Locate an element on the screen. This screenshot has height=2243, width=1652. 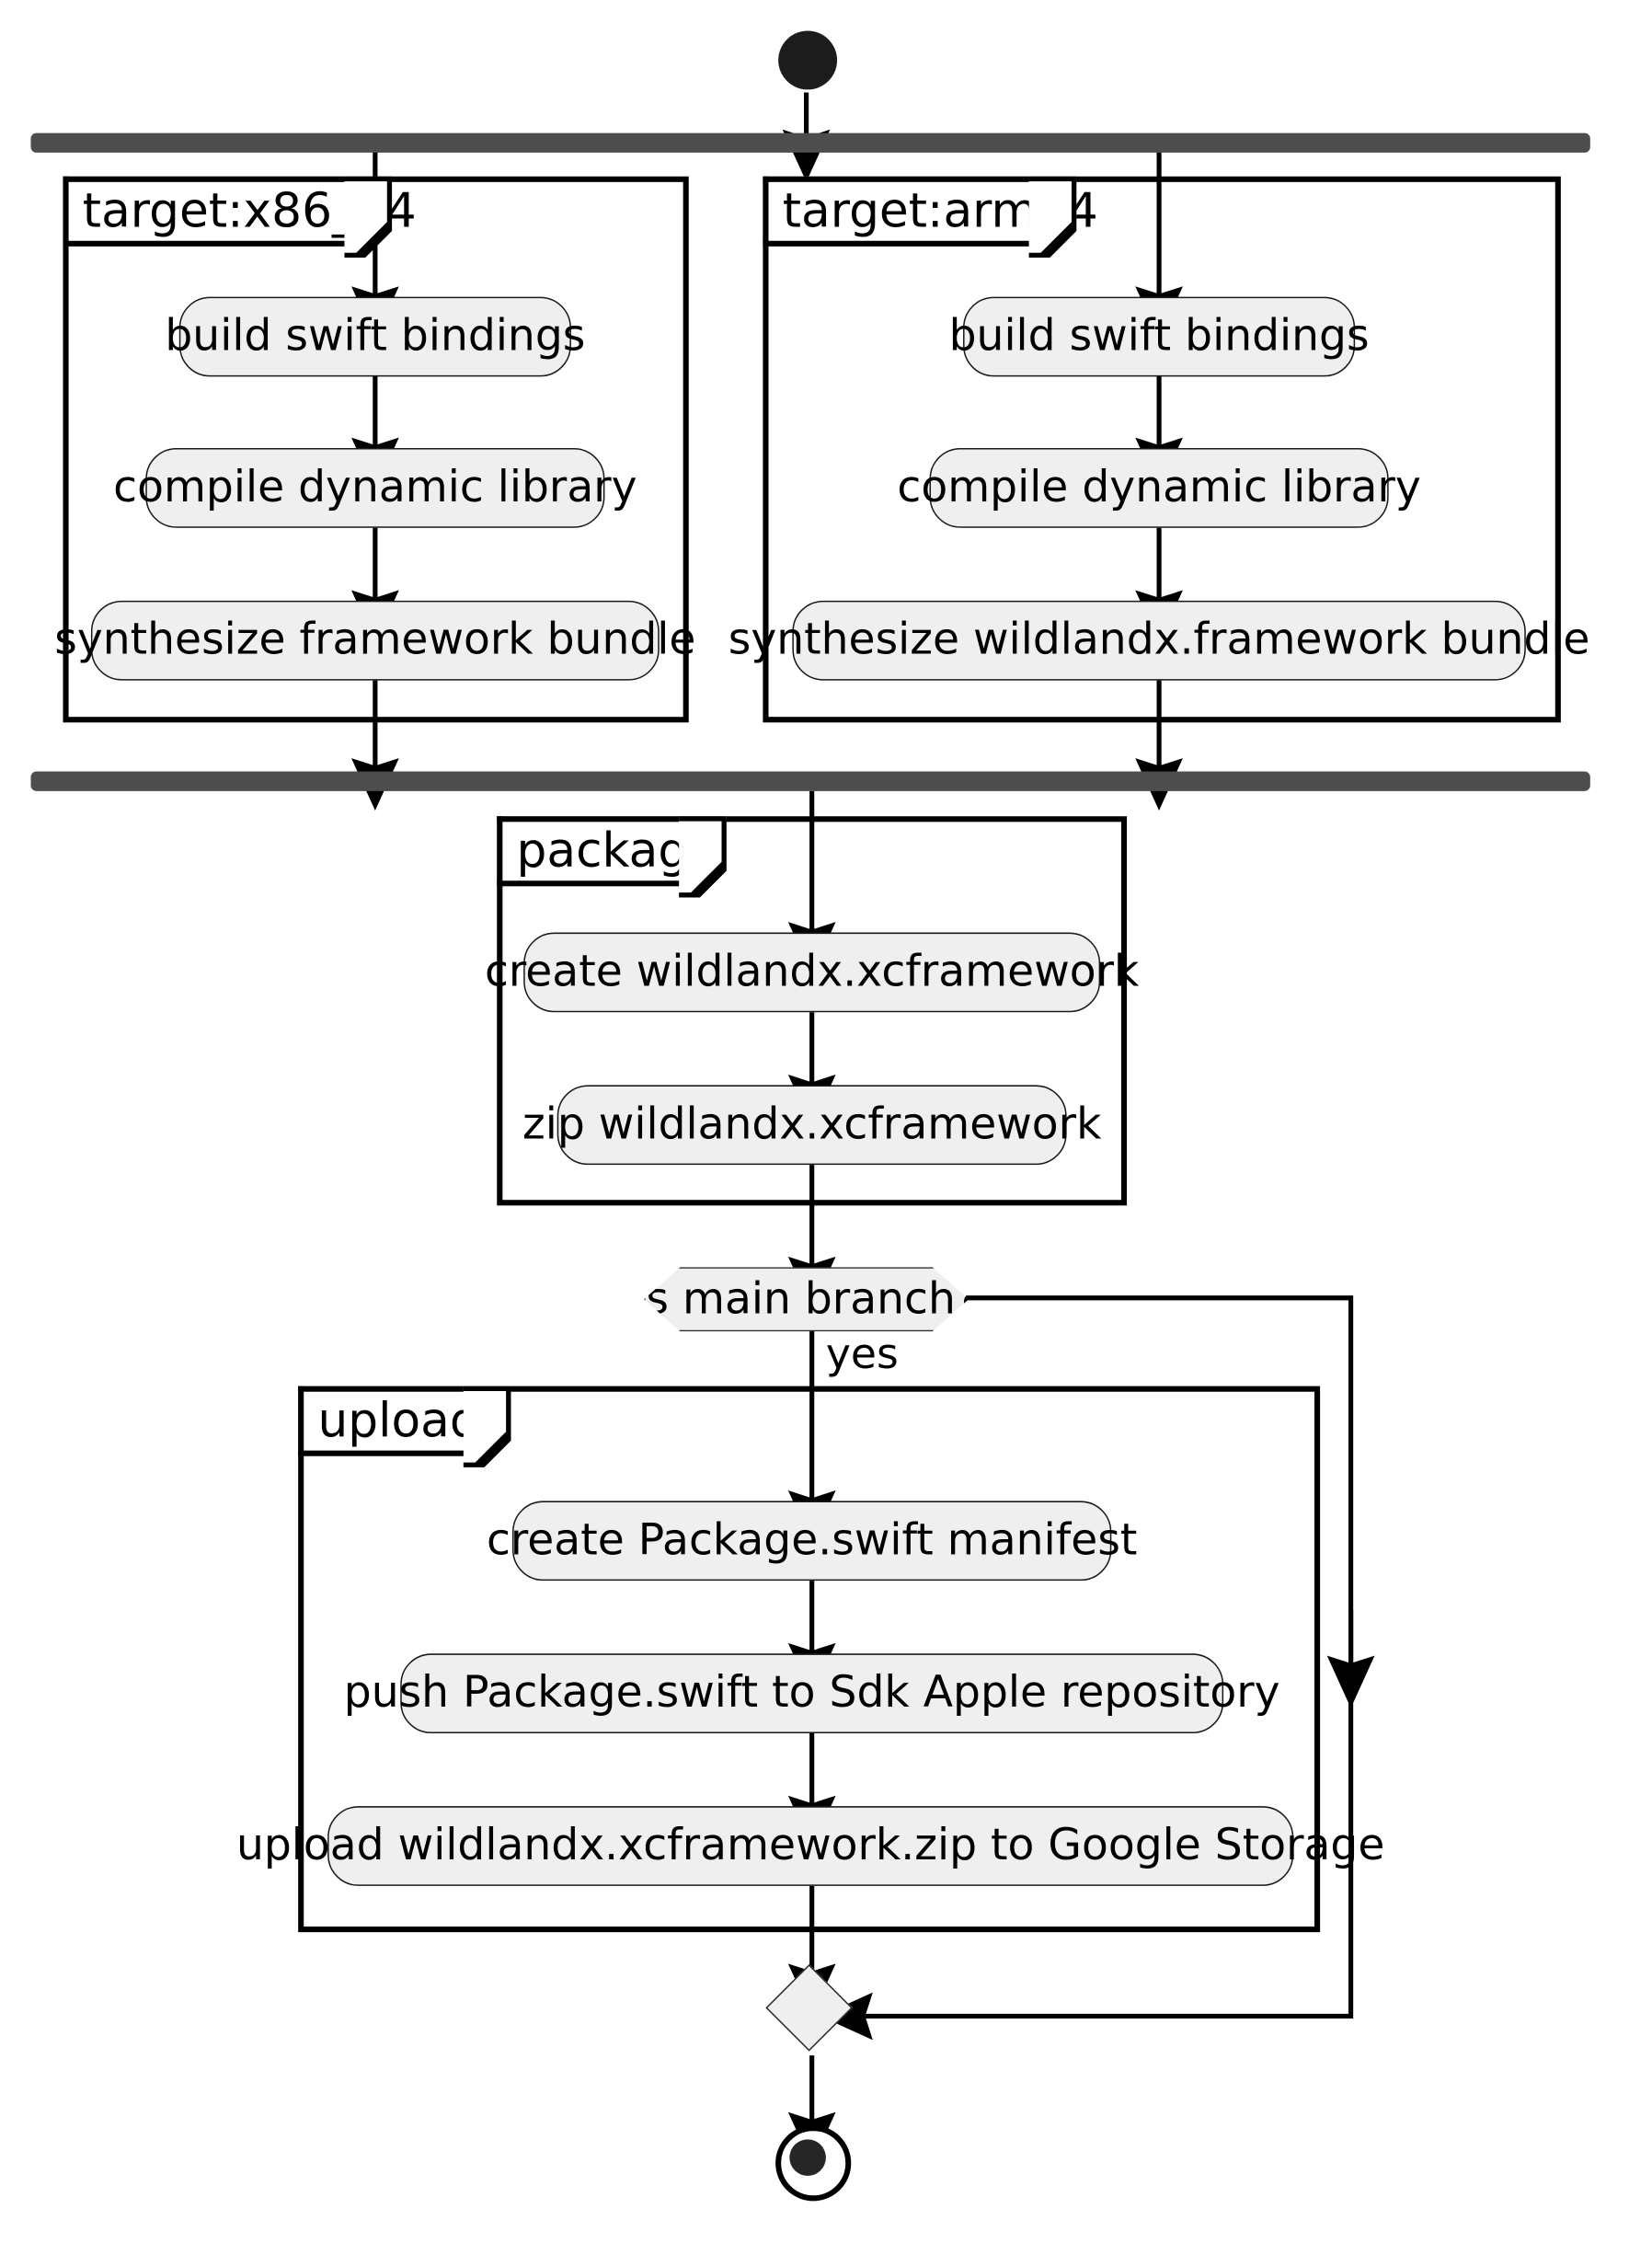
activity-synthesize-wildlandx-framework-bundle-arm64: synthesize wildlandx.framework bundle is located at coordinates (1158, 640).